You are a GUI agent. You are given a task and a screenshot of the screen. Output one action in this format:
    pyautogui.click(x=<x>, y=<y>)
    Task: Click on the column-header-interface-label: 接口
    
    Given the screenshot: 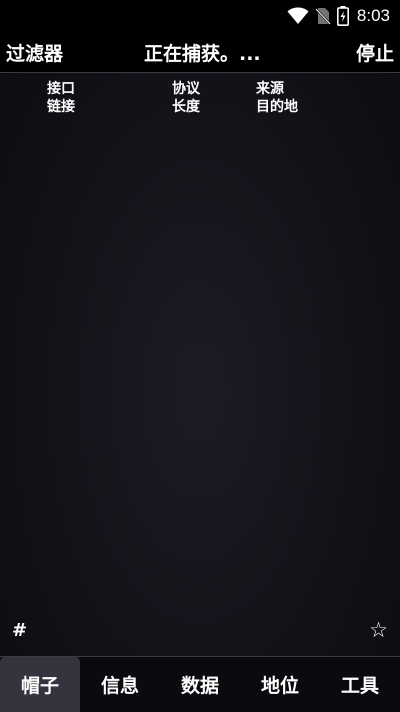 What is the action you would take?
    pyautogui.click(x=61, y=89)
    